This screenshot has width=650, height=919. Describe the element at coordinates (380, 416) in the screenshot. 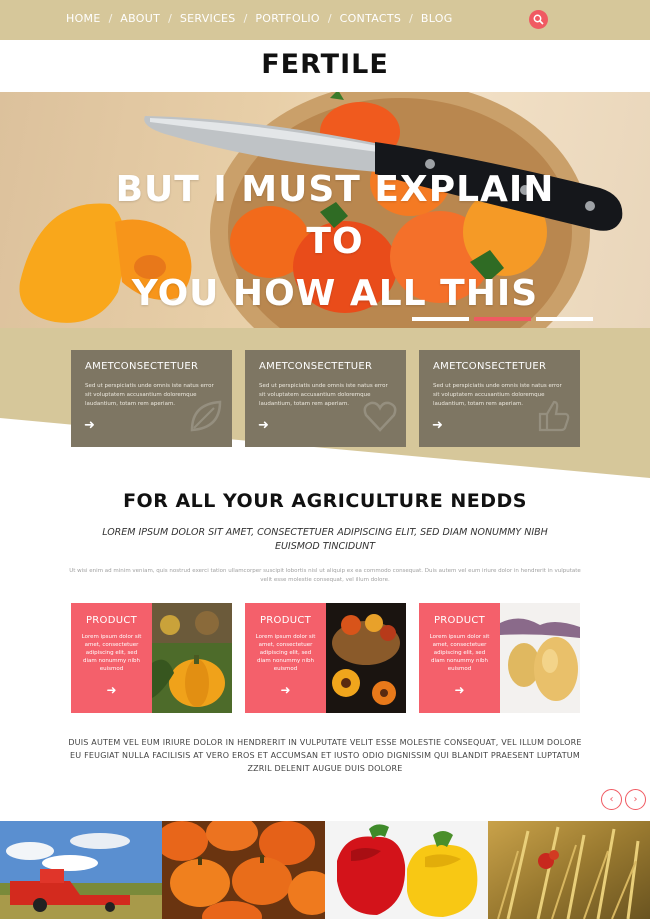

I see `heart-icon` at that location.